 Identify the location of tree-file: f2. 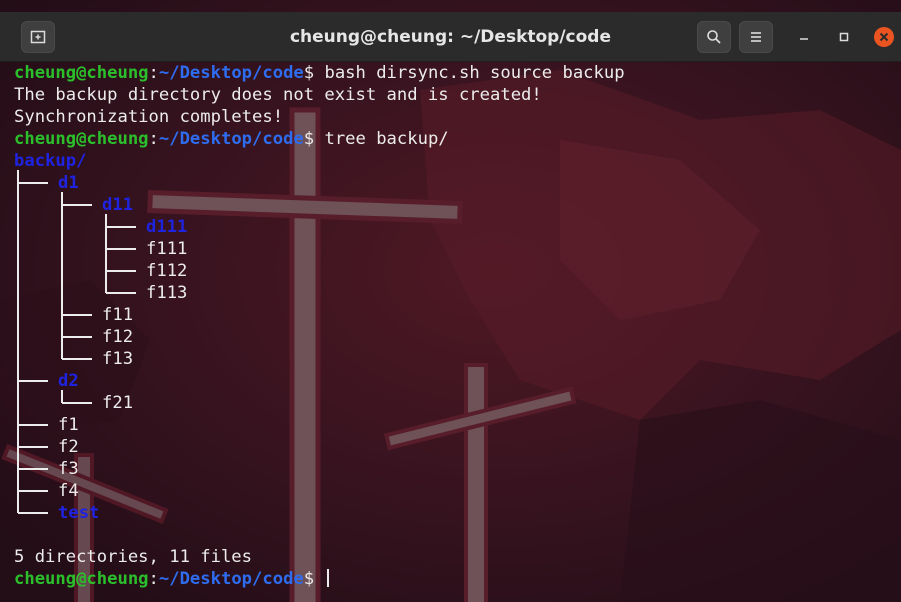
(68, 447).